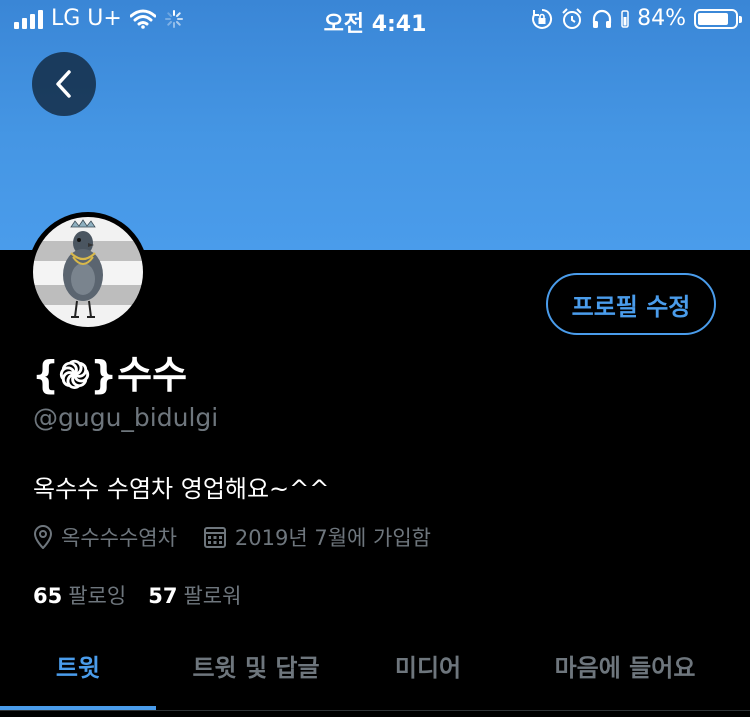 Image resolution: width=750 pixels, height=717 pixels. Describe the element at coordinates (110, 375) in the screenshot. I see `display-name: {֎}수수` at that location.